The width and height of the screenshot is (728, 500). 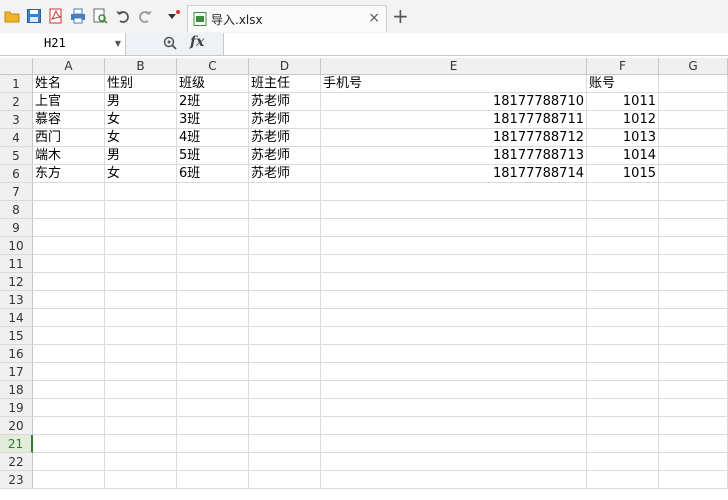 I want to click on grid-cell: 5班, so click(x=213, y=156).